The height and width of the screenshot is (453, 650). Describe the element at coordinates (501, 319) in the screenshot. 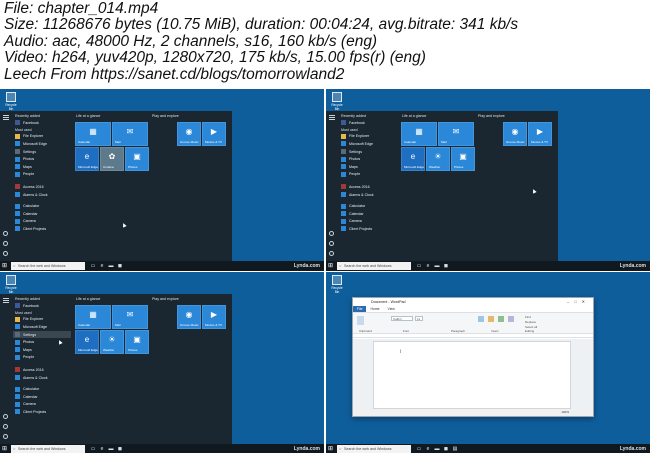

I see `date-time-icon` at that location.